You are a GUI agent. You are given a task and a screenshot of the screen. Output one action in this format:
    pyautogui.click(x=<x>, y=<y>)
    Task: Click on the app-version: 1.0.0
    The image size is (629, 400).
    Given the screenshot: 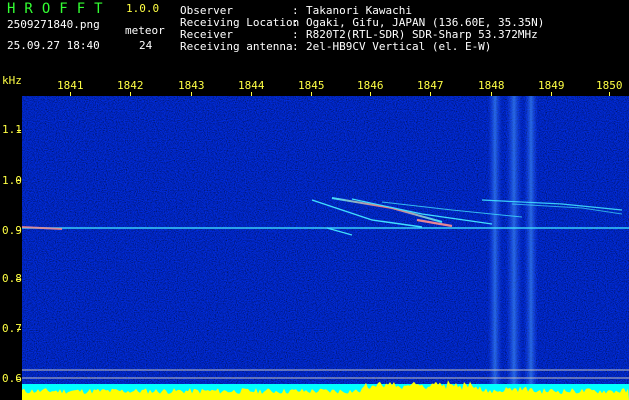 What is the action you would take?
    pyautogui.click(x=143, y=8)
    